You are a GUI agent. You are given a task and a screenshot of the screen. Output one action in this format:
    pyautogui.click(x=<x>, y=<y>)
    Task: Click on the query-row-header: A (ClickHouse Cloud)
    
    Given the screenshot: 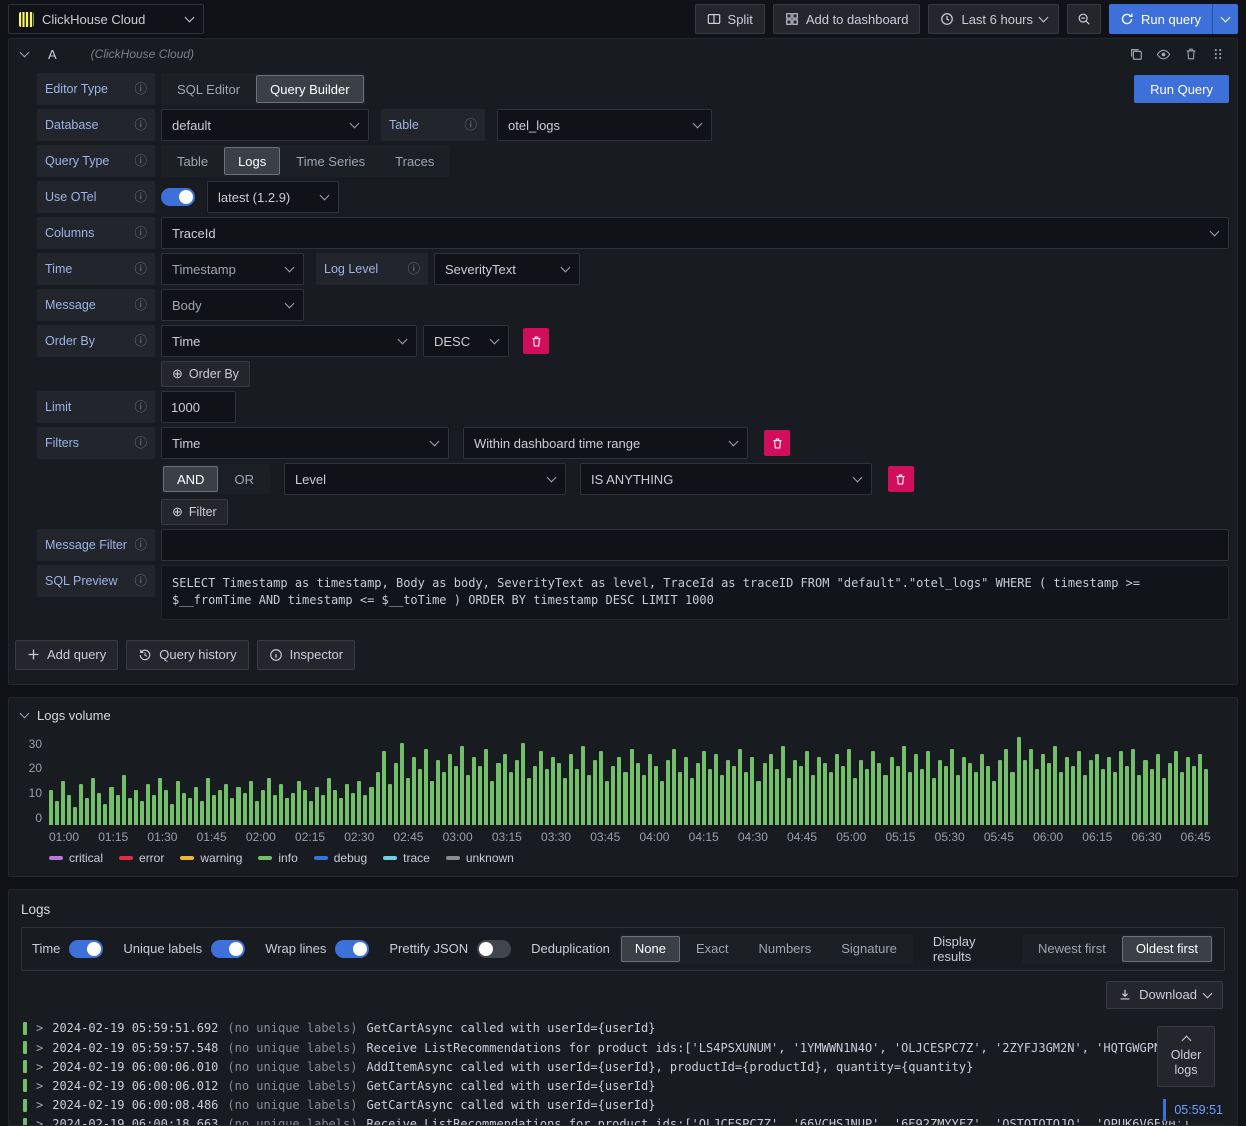 What is the action you would take?
    pyautogui.click(x=623, y=54)
    